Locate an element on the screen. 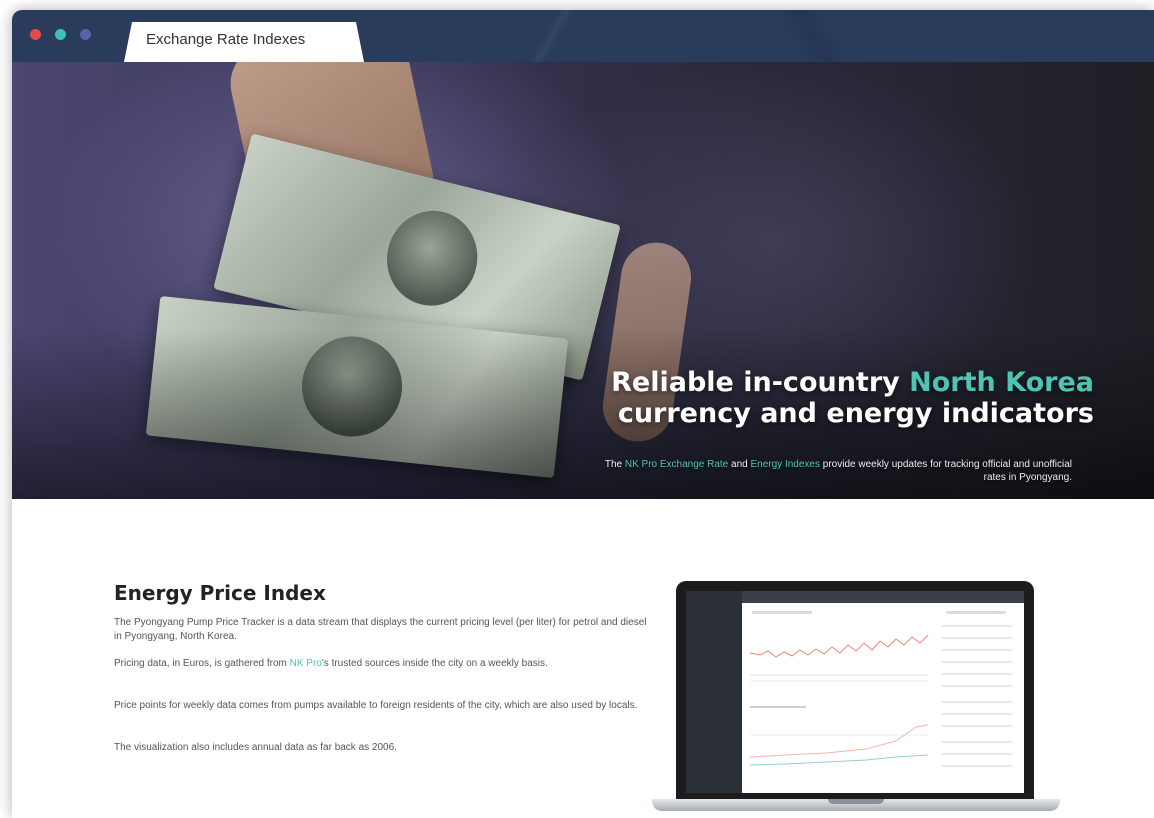  exchange-rate-link: NK Pro Exchange Rate is located at coordinates (676, 464).